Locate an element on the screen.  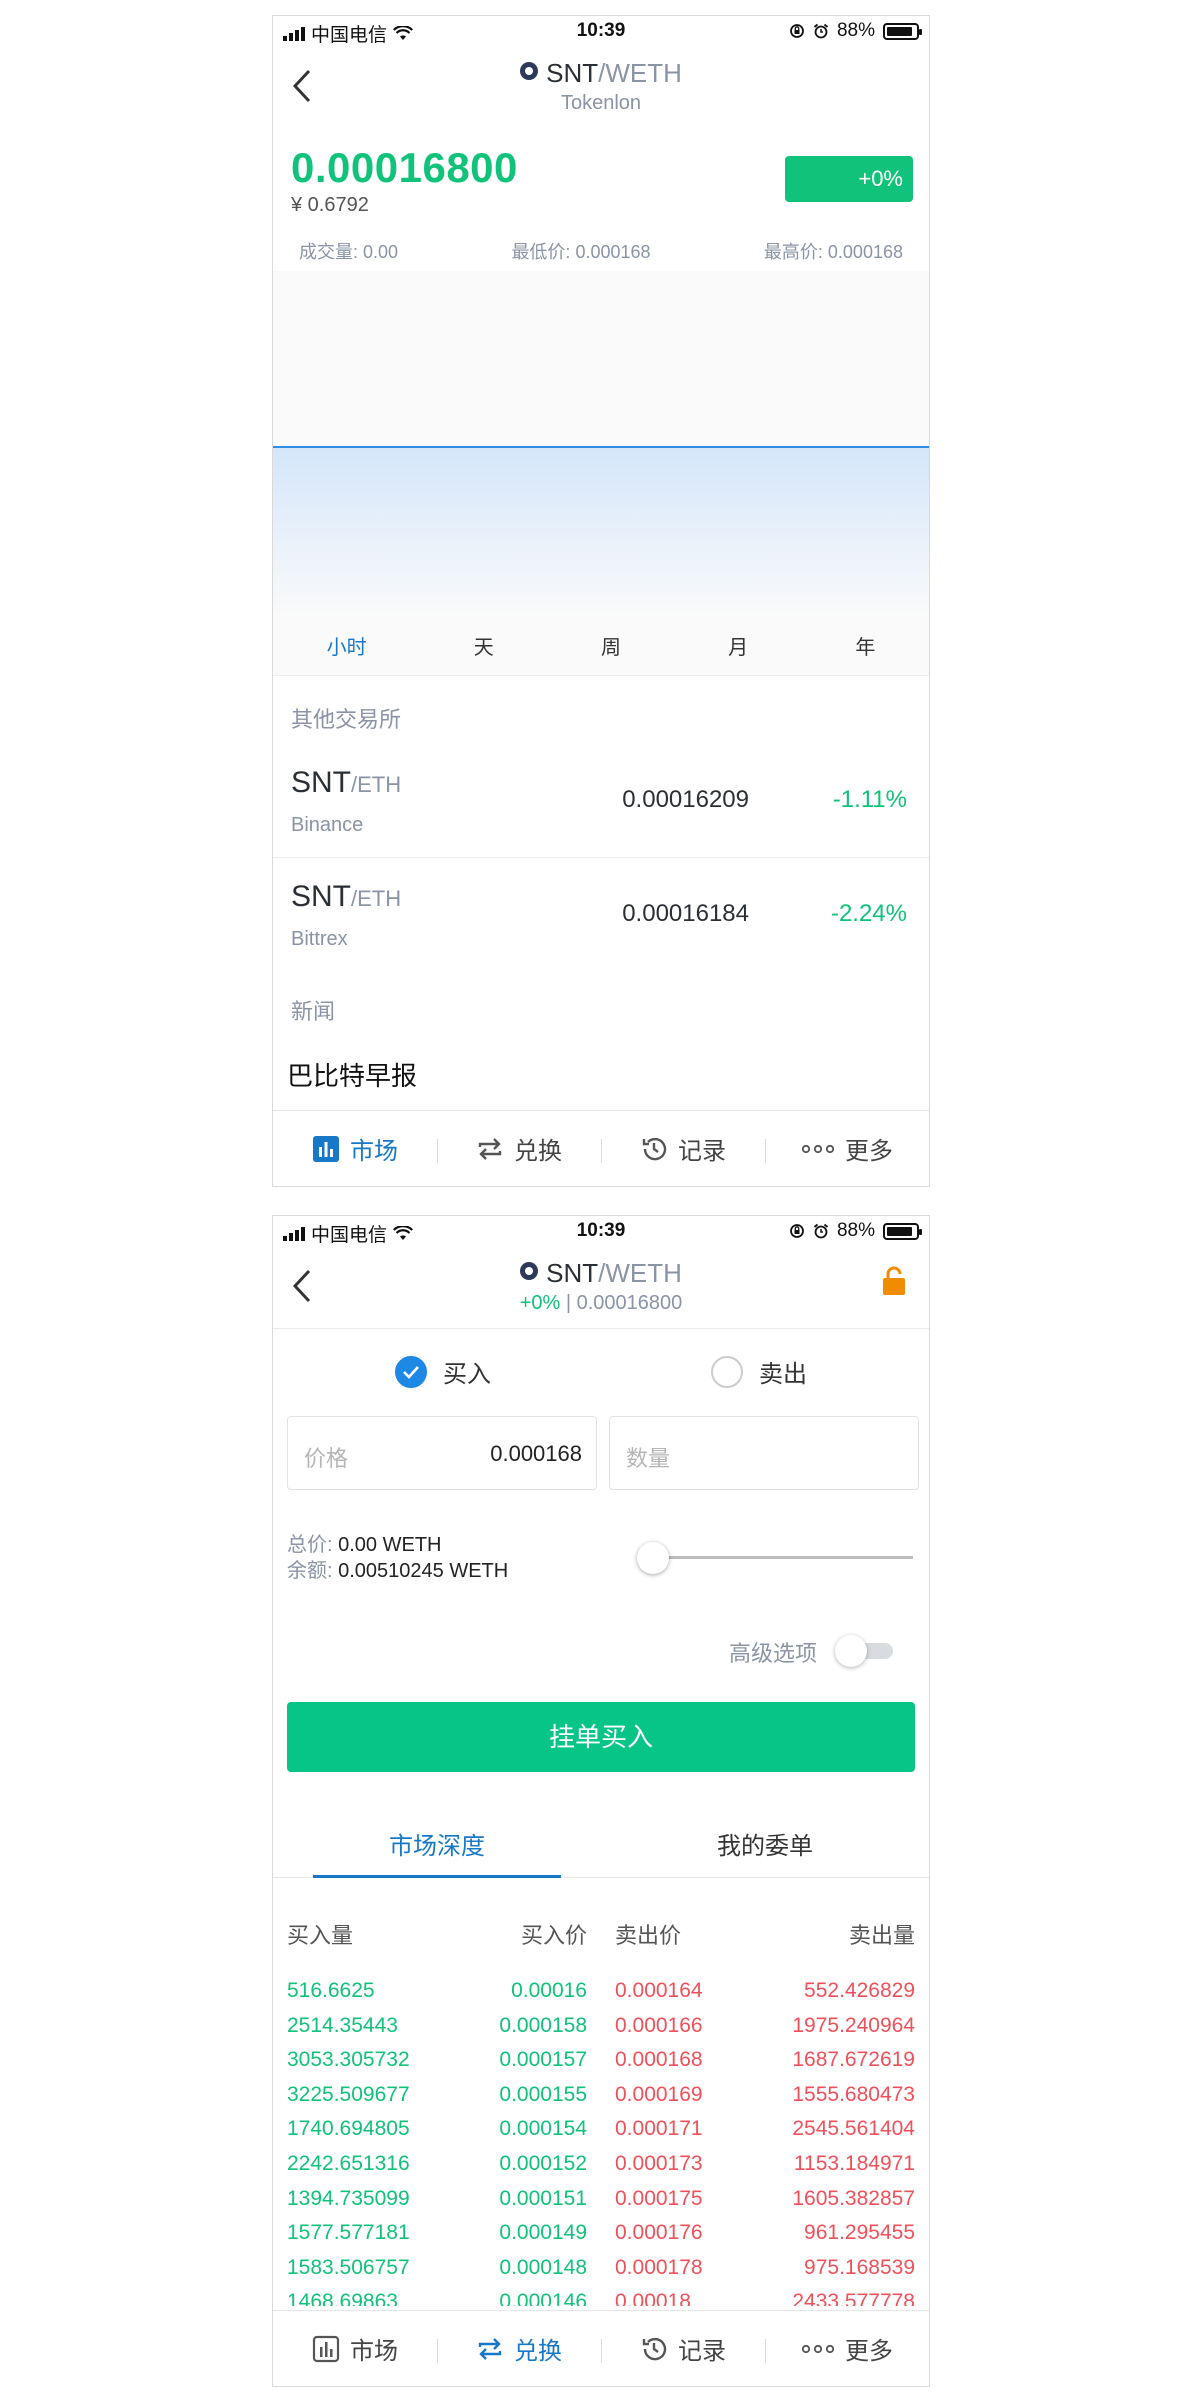
buy-option: 买入 is located at coordinates (443, 1371).